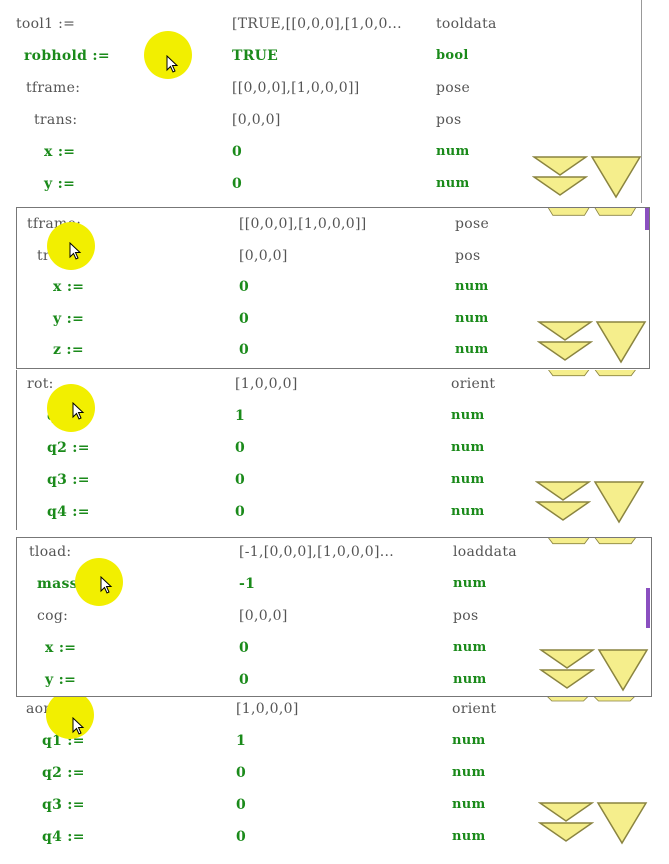 The width and height of the screenshot is (669, 864). What do you see at coordinates (53, 88) in the screenshot?
I see `field-name: tframe:` at bounding box center [53, 88].